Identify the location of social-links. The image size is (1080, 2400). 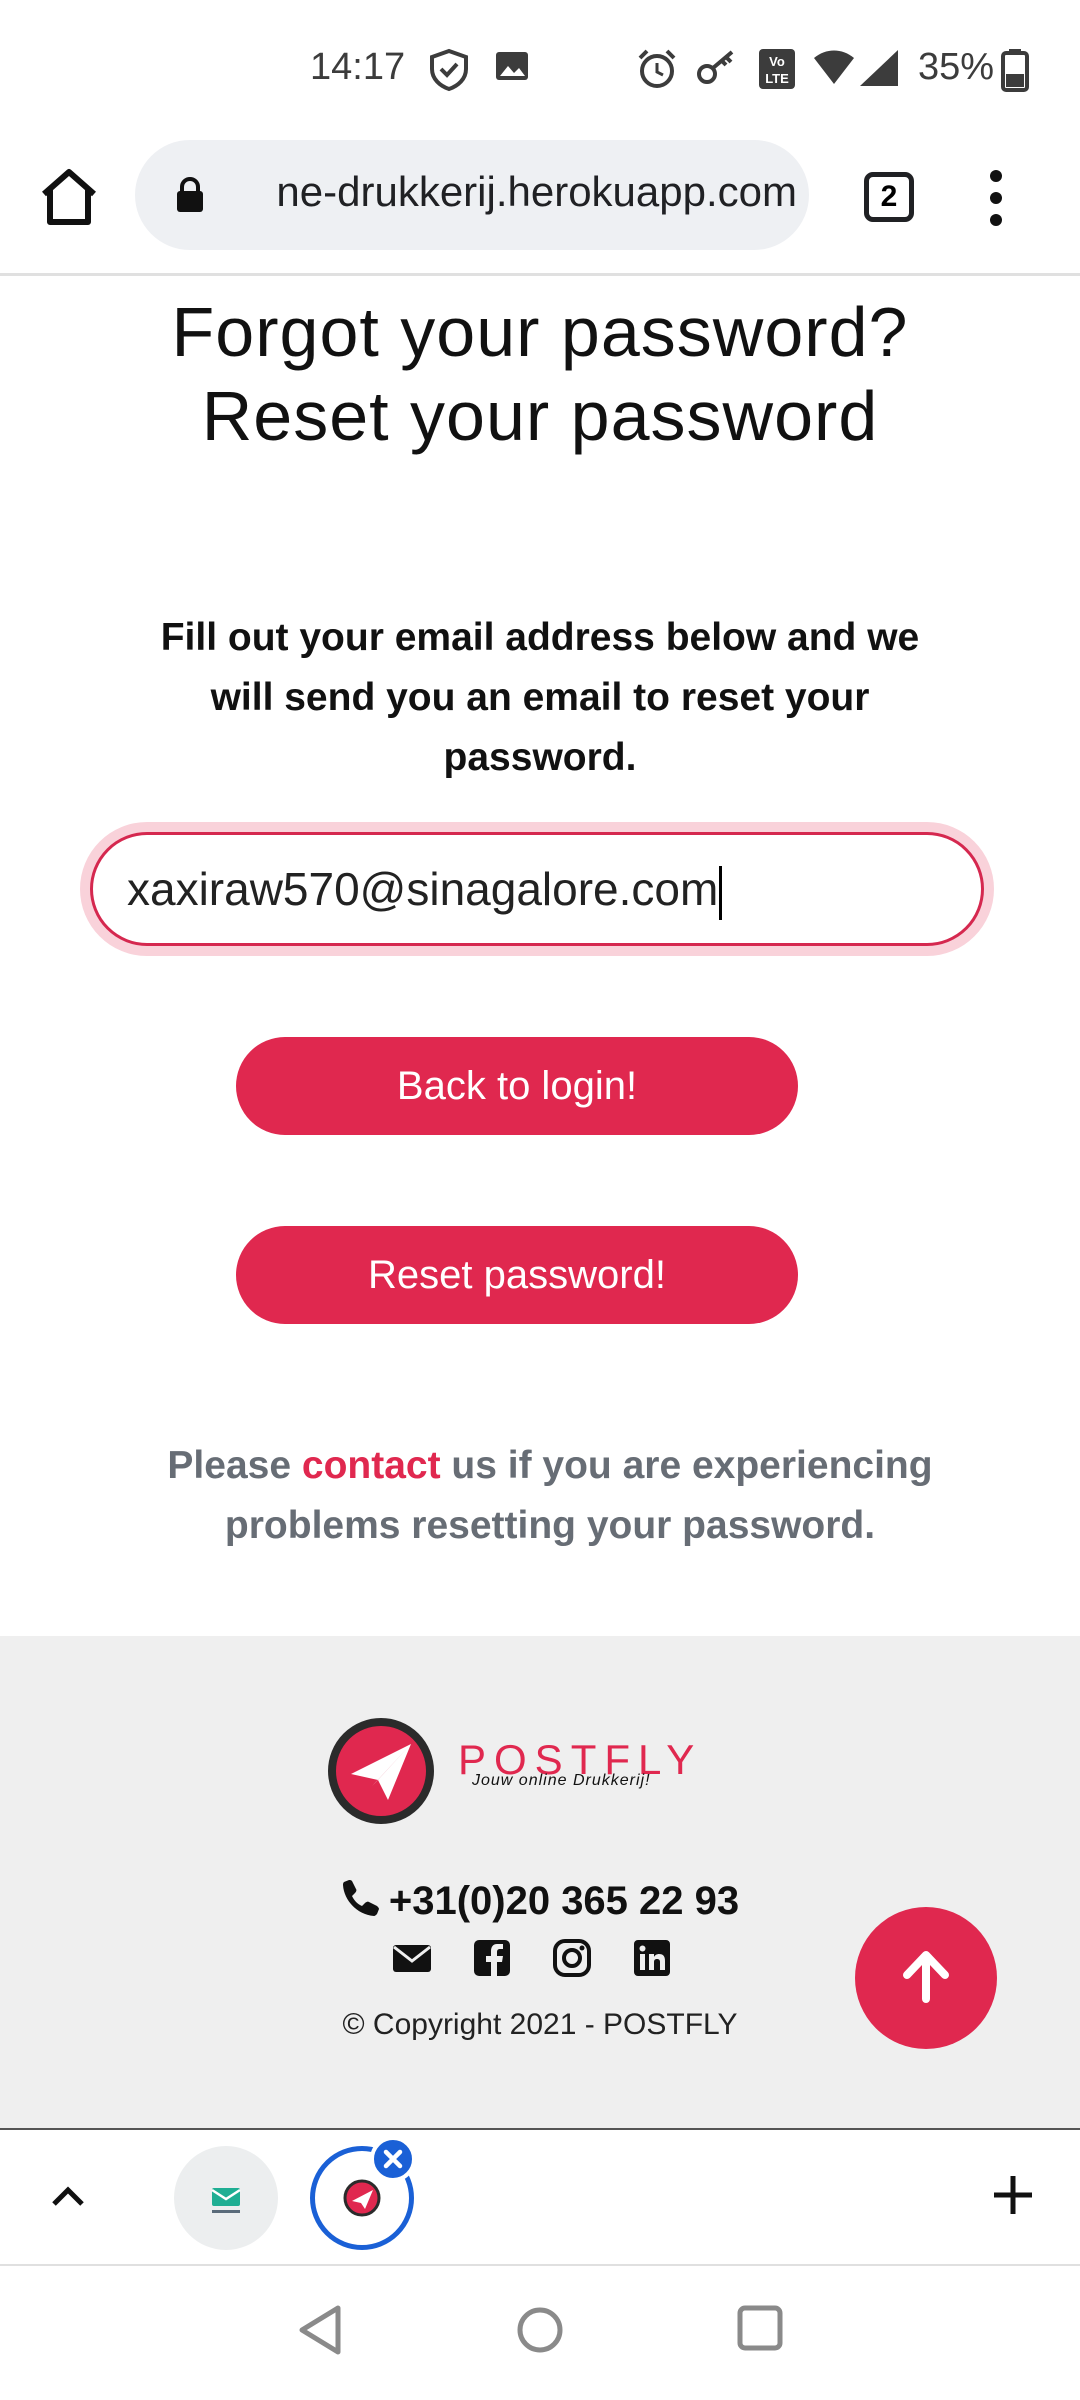
(532, 1963).